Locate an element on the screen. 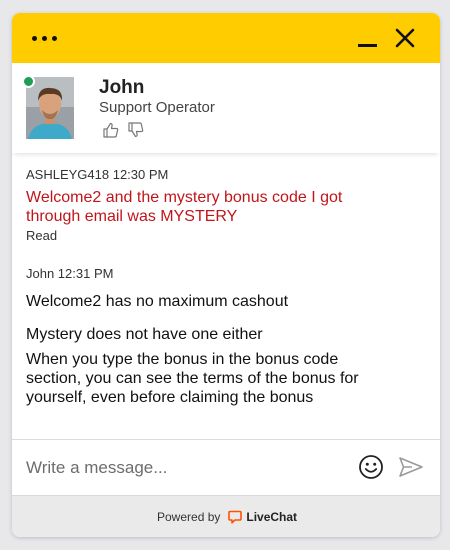  powered-by-text: Powered by is located at coordinates (189, 517).